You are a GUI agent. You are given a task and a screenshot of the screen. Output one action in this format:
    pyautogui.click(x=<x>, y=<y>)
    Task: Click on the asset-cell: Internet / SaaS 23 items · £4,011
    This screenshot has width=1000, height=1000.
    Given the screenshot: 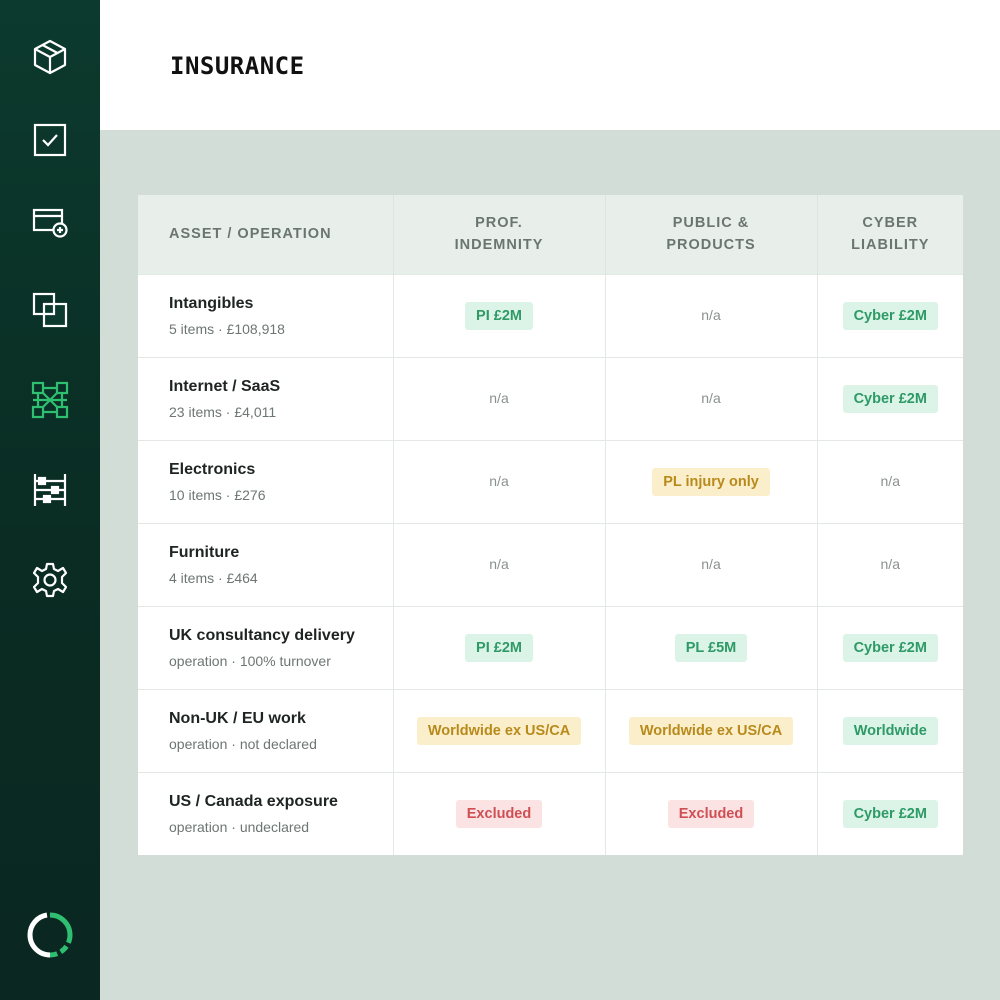 What is the action you would take?
    pyautogui.click(x=266, y=398)
    